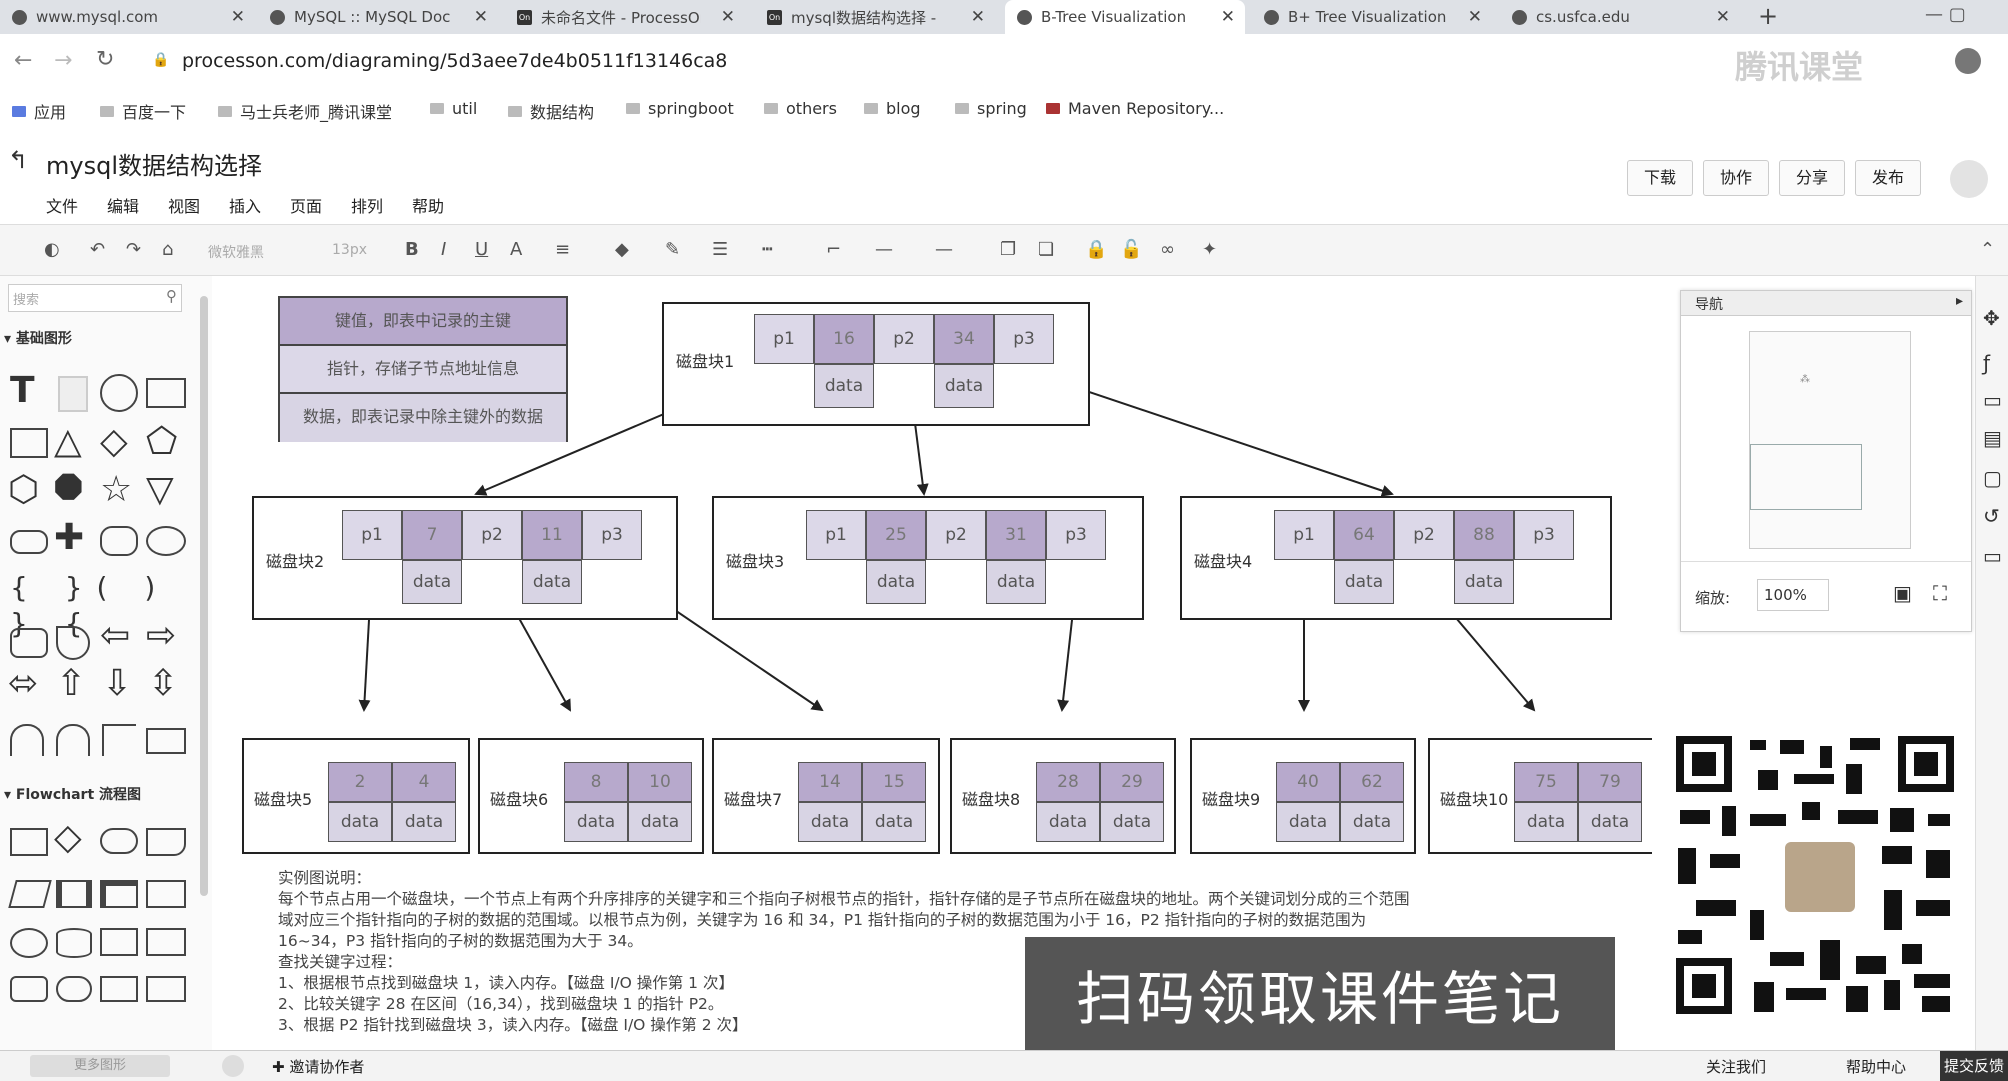 Image resolution: width=2008 pixels, height=1081 pixels. Describe the element at coordinates (562, 249) in the screenshot. I see `align-icon: ≡` at that location.